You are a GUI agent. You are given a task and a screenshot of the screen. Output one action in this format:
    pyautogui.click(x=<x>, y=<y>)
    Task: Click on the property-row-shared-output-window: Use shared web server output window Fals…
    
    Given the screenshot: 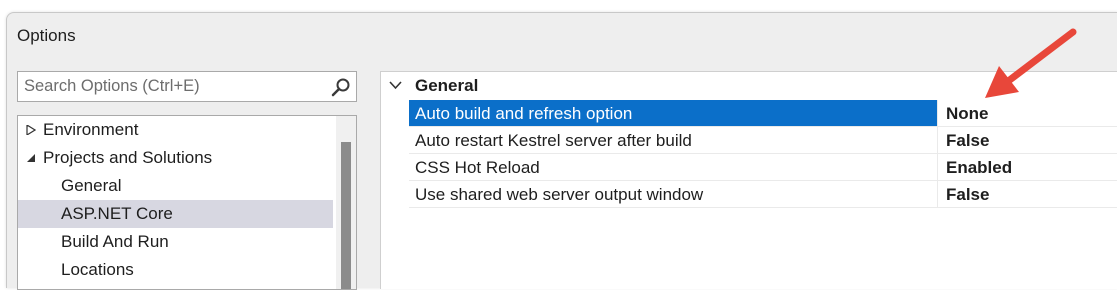 What is the action you would take?
    pyautogui.click(x=763, y=194)
    